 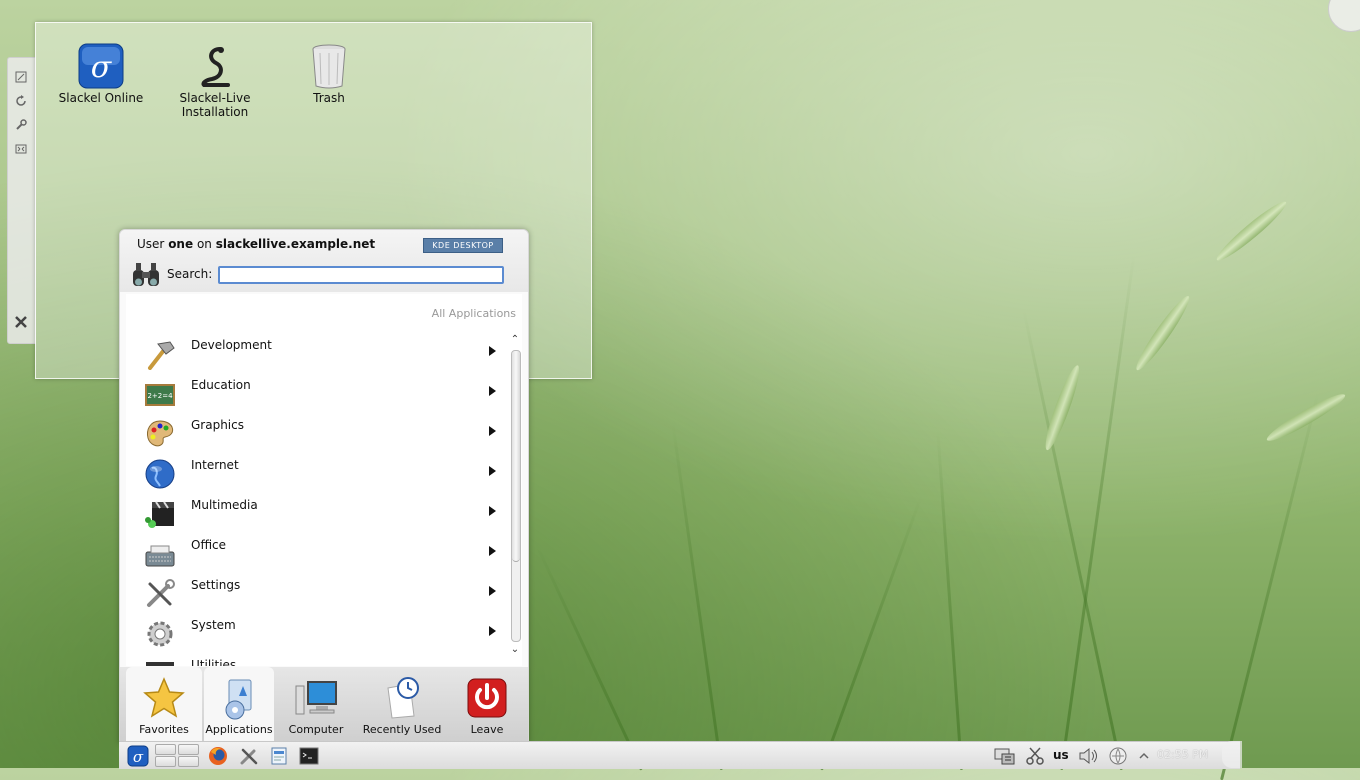 What do you see at coordinates (239, 698) in the screenshot?
I see `applications-icon` at bounding box center [239, 698].